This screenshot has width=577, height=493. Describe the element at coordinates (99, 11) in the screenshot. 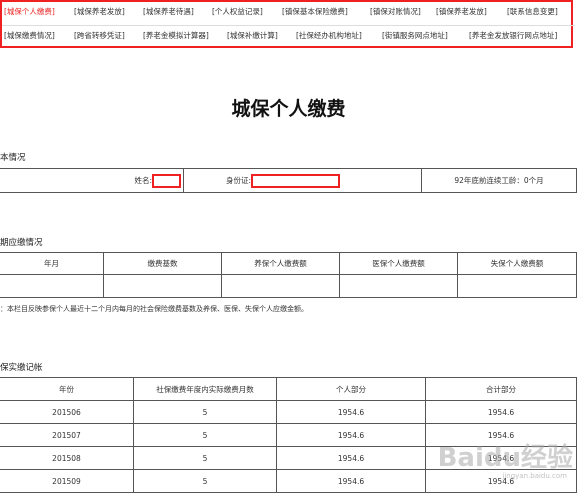

I see `nav-item-city-pension-payout: [城保养老发放]` at that location.